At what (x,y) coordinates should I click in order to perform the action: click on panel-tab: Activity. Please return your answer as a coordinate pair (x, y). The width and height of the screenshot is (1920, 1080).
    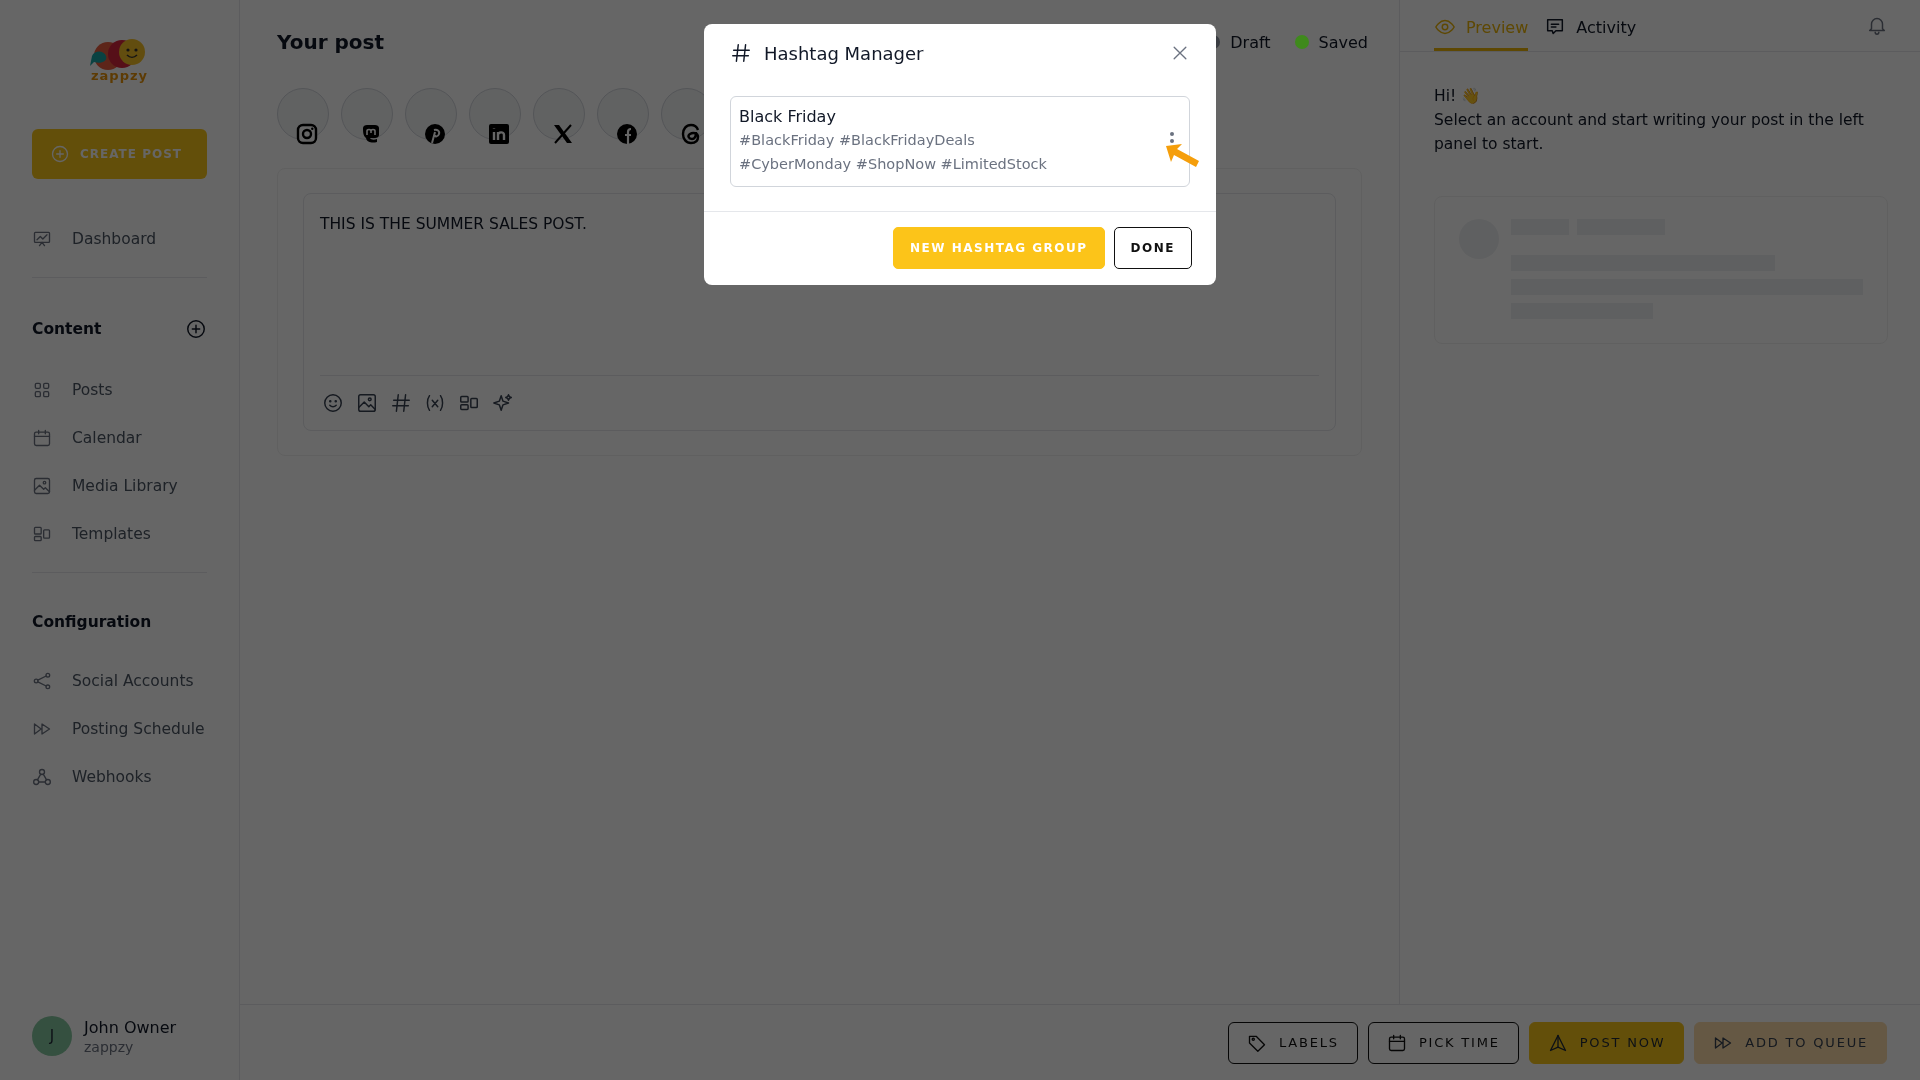
    Looking at the image, I should click on (1590, 33).